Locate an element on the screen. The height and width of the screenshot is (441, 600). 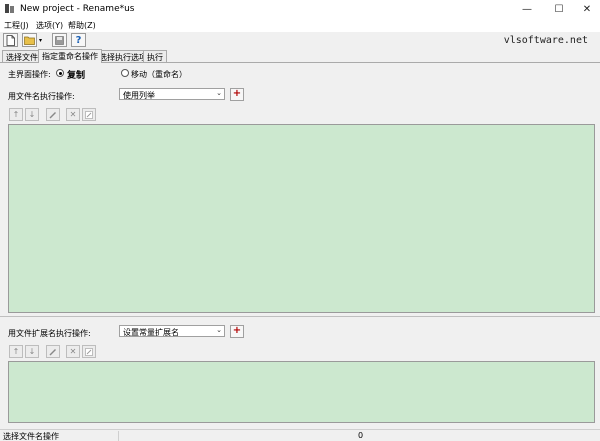
ext-op-value: 设置常量扩展名 is located at coordinates (151, 332).